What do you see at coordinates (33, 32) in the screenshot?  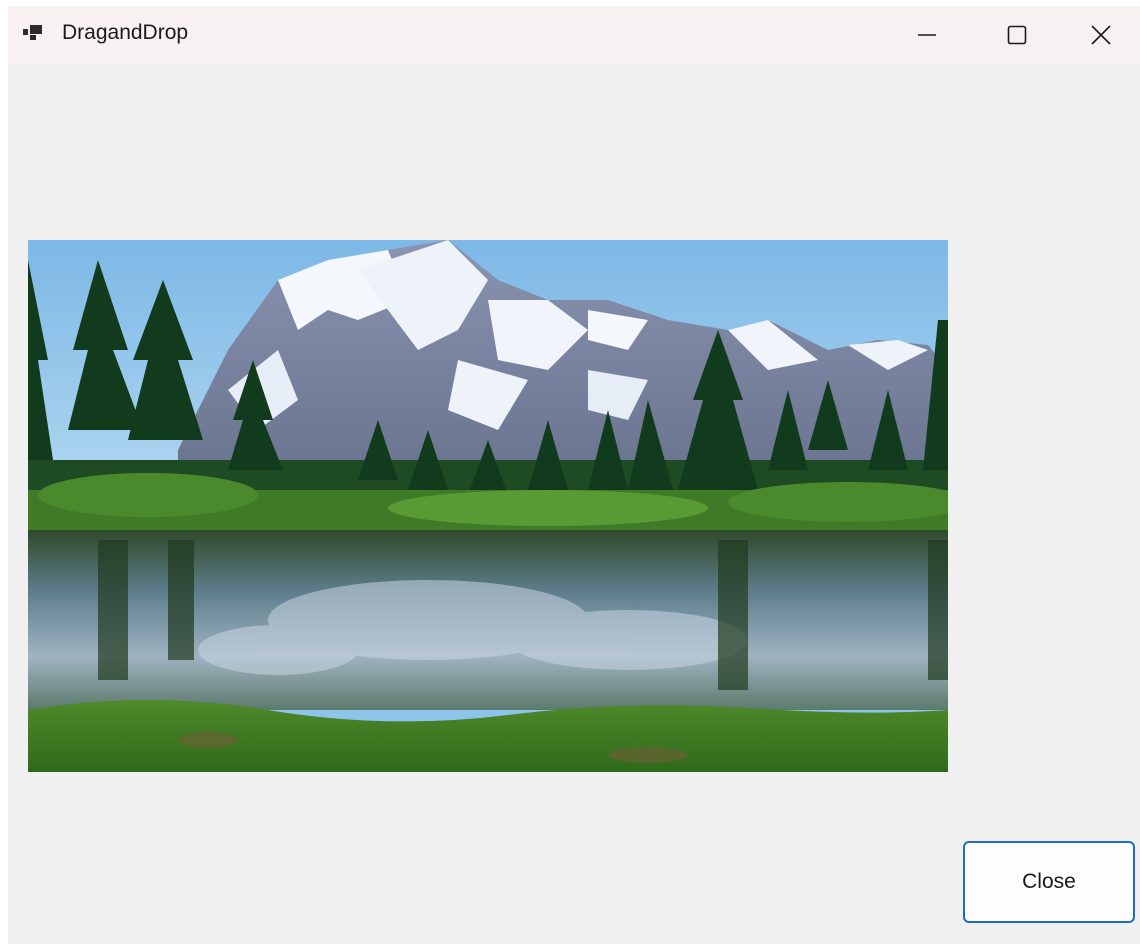 I see `app-icon` at bounding box center [33, 32].